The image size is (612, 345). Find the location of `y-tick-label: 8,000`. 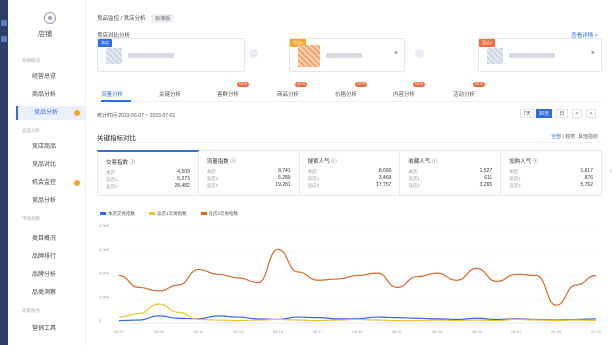

y-tick-label: 8,000 is located at coordinates (104, 225).